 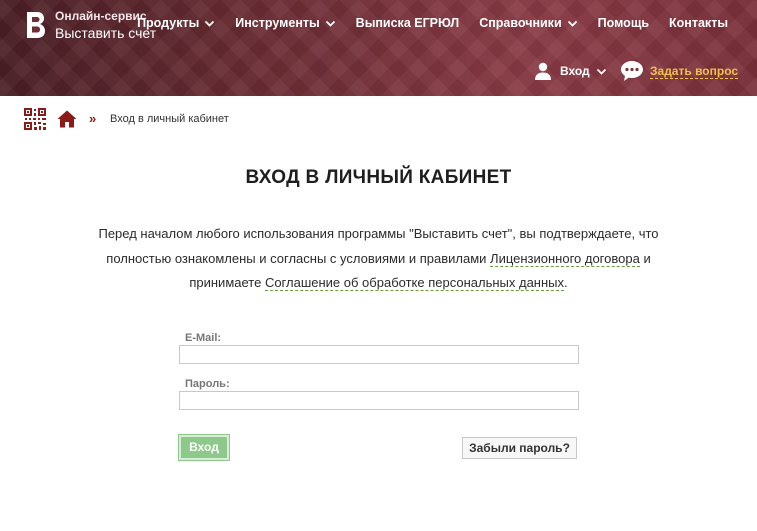 I want to click on nav-label: Справочники, so click(x=520, y=23).